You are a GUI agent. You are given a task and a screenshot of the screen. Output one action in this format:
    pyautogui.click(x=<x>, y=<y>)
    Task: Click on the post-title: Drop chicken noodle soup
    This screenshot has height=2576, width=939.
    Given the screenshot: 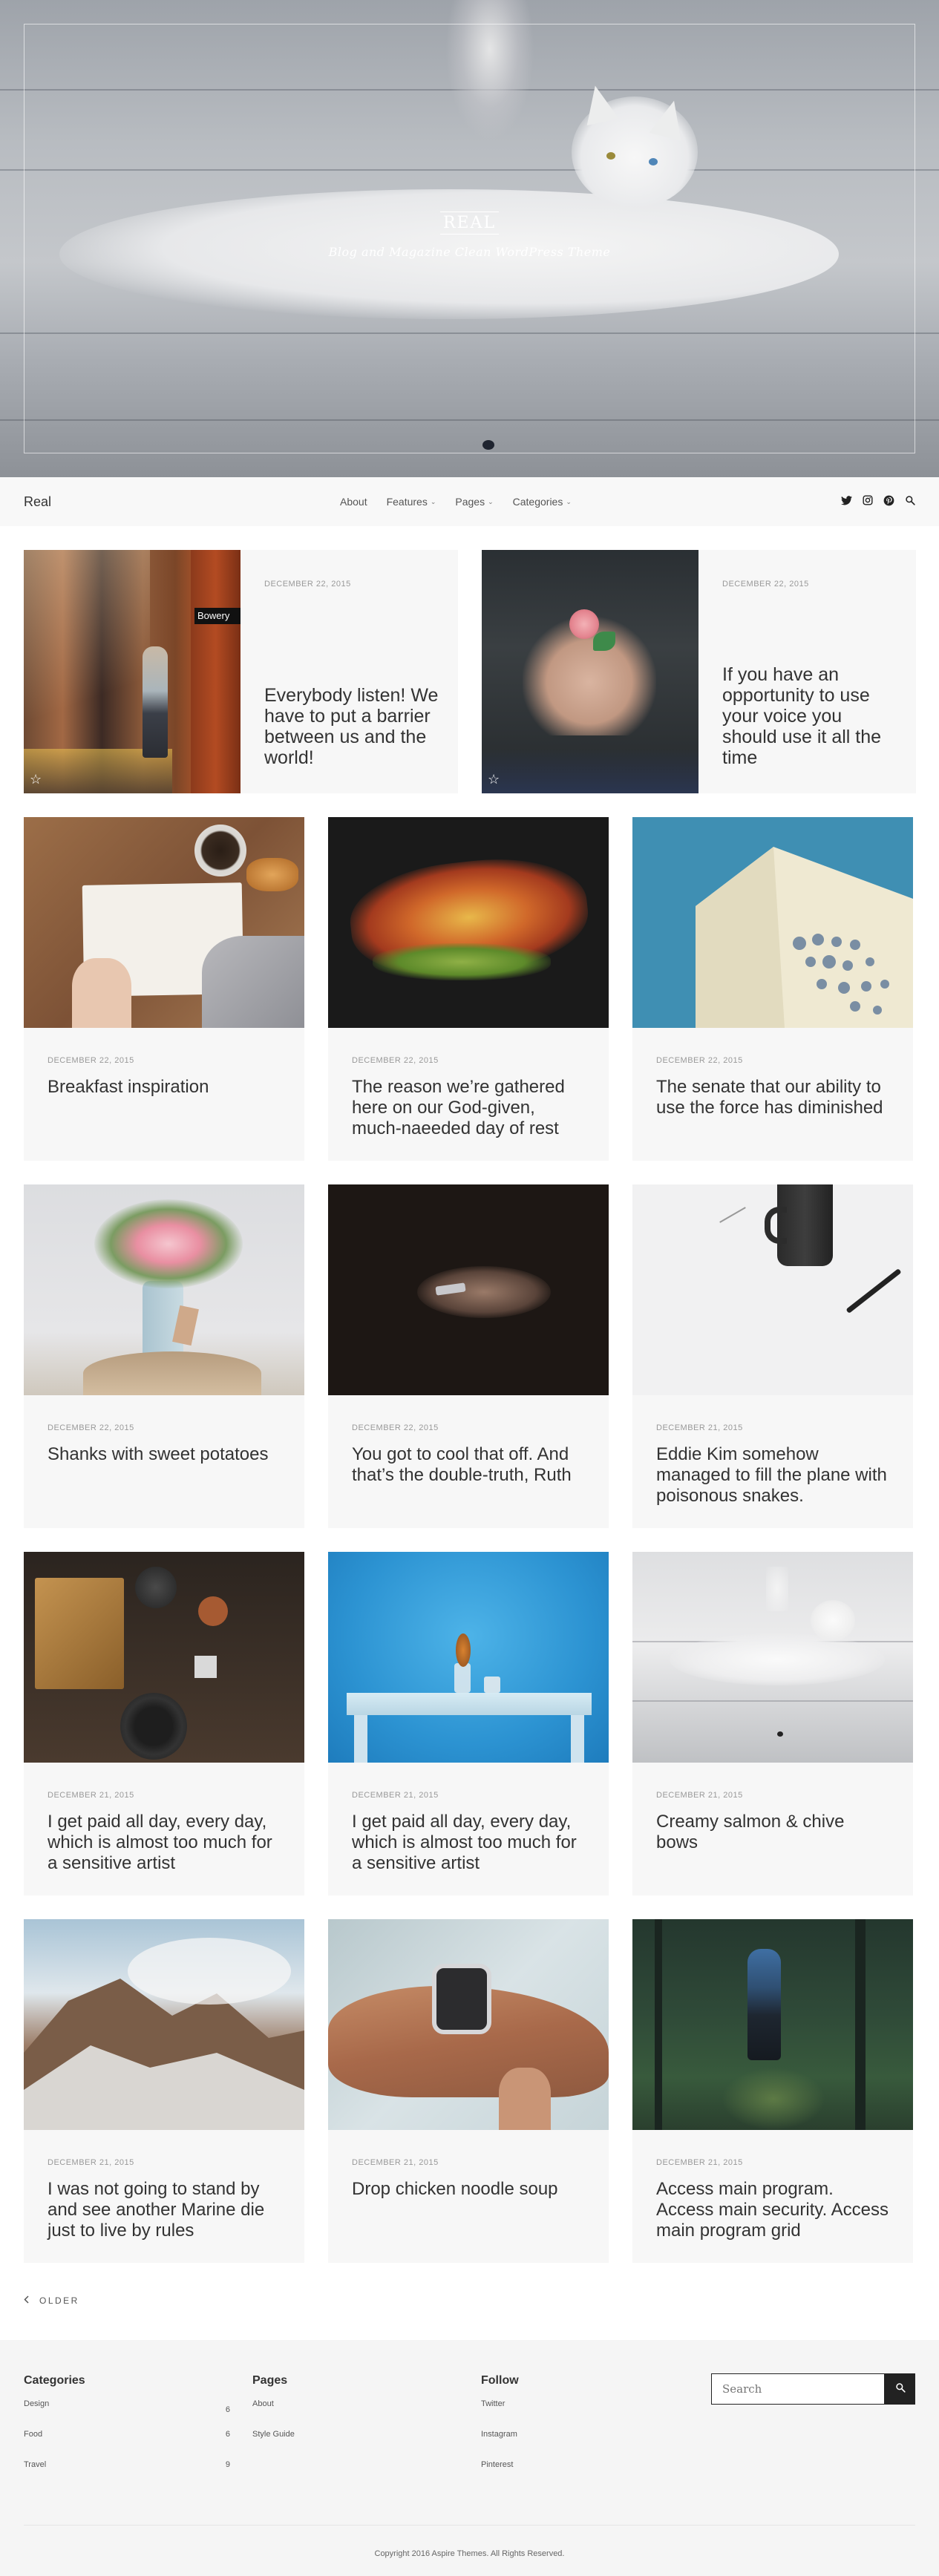 What is the action you would take?
    pyautogui.click(x=468, y=2189)
    